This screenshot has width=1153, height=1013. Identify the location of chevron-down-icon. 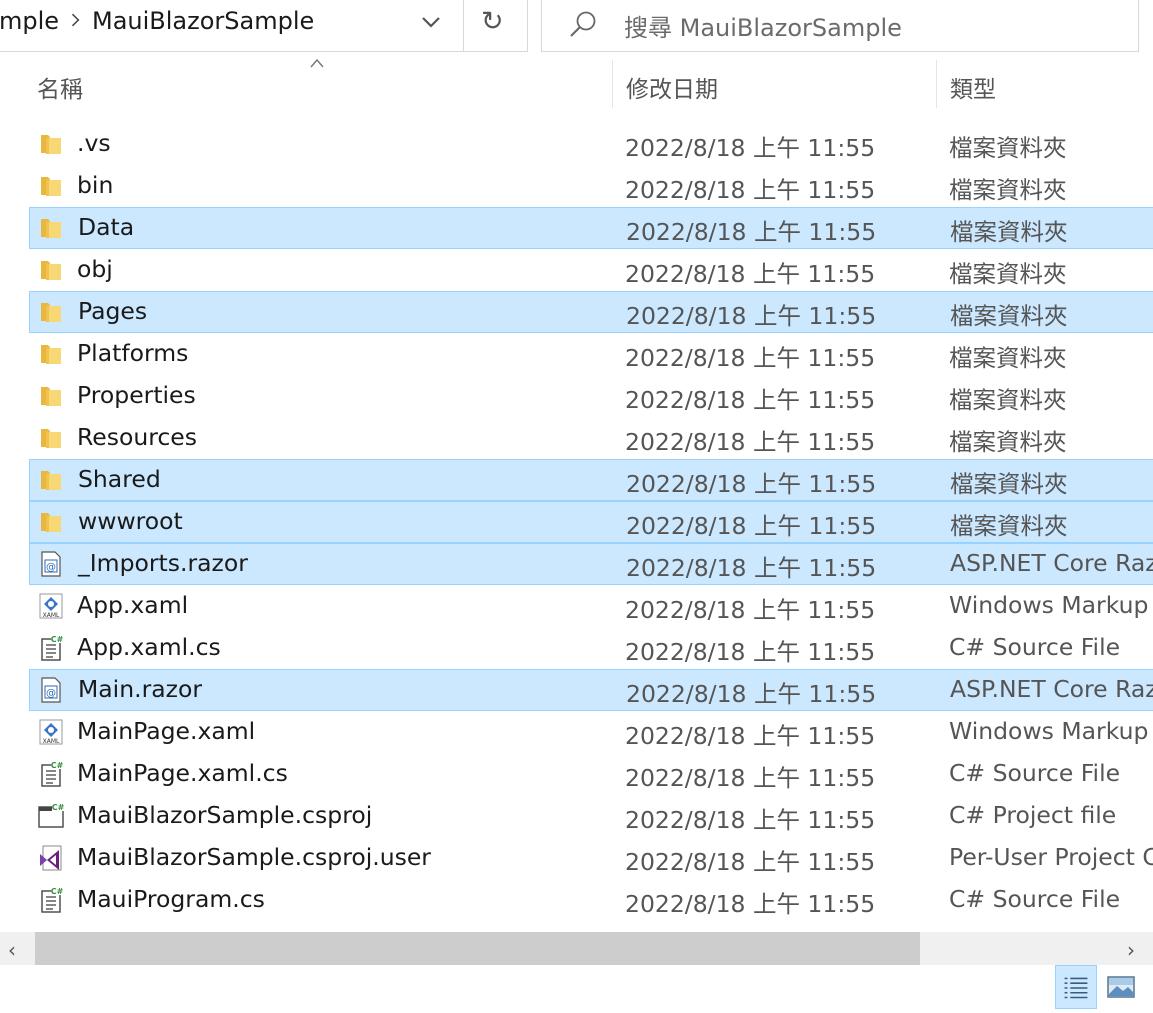
(431, 22).